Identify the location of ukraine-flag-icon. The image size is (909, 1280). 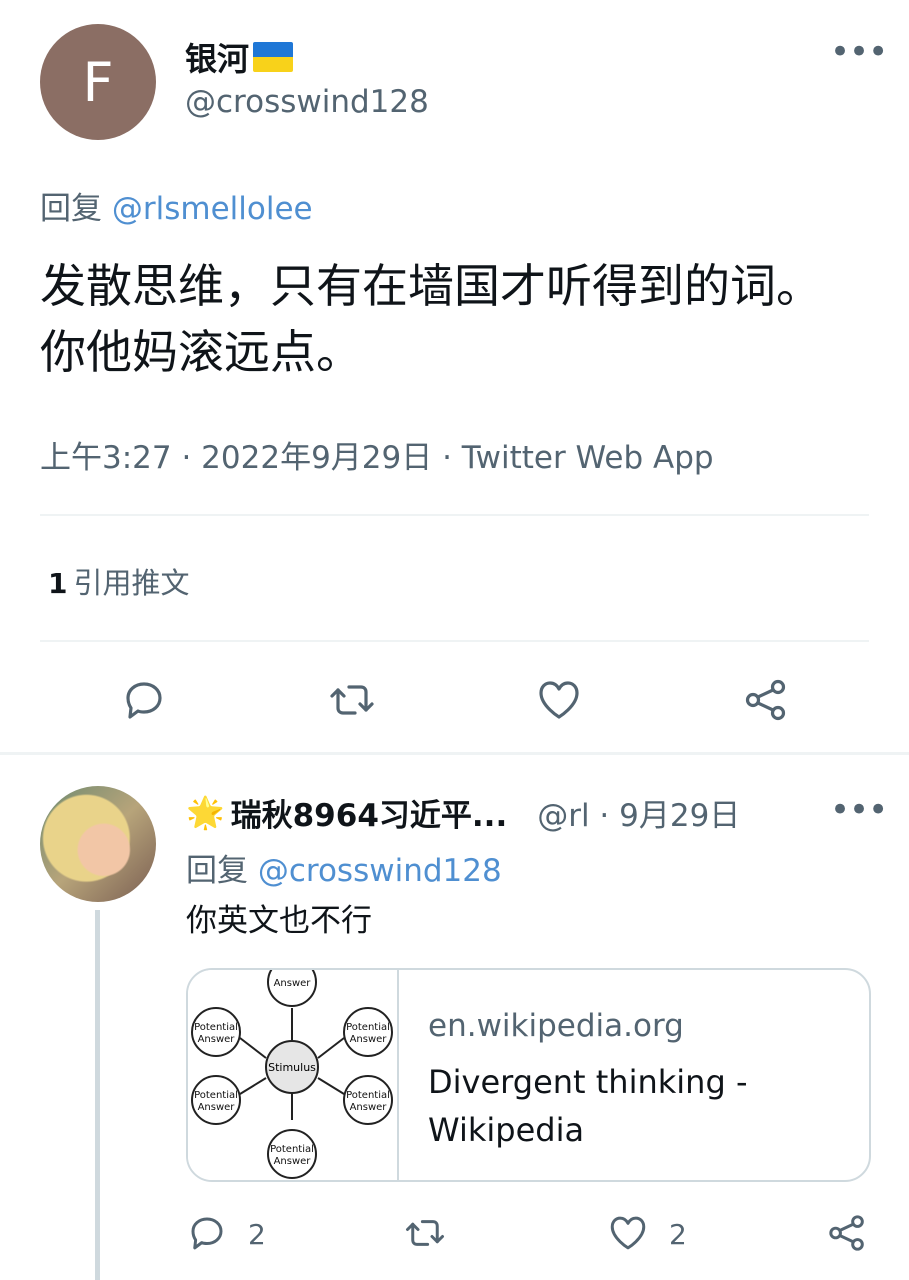
(273, 57).